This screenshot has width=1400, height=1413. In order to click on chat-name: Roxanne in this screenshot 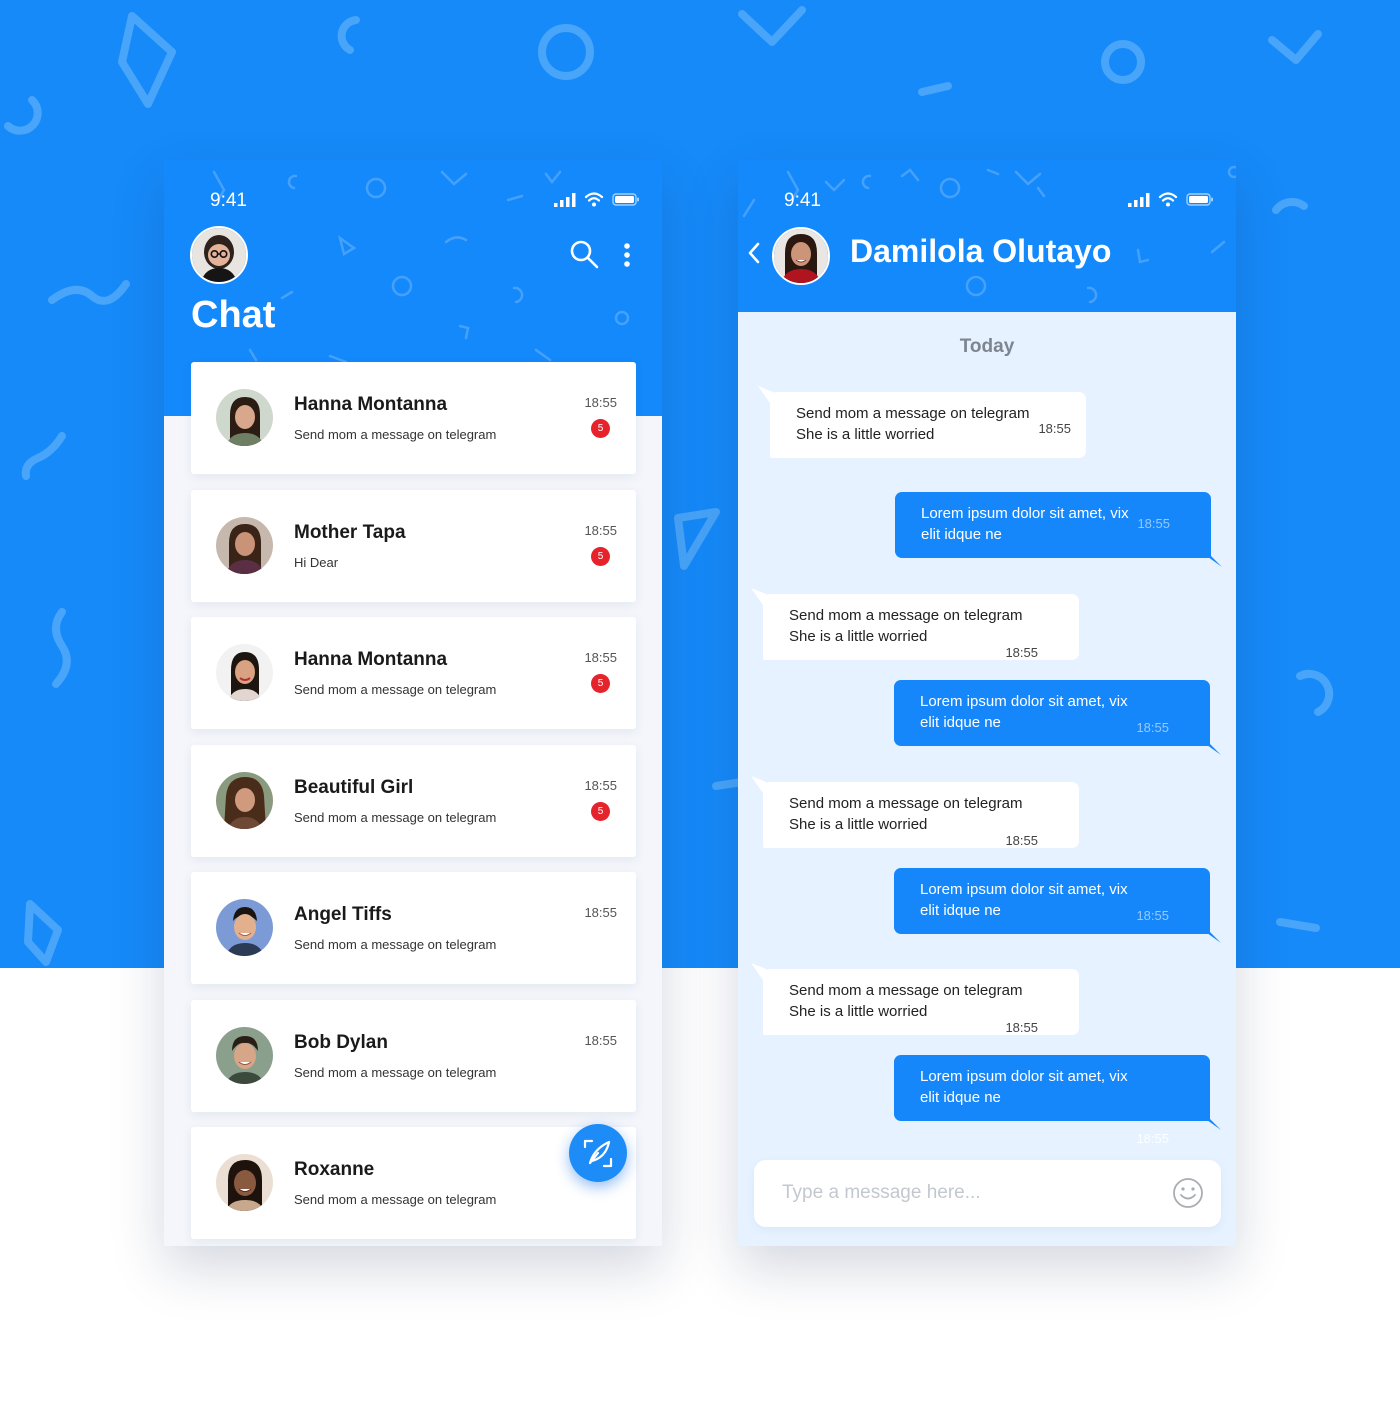, I will do `click(334, 1169)`.